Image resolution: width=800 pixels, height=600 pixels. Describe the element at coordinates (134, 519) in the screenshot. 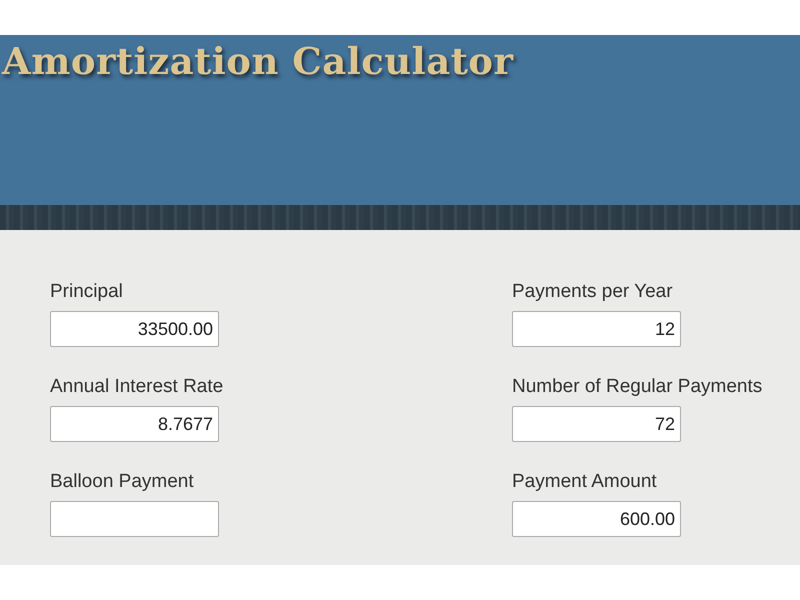

I see `input-field` at that location.